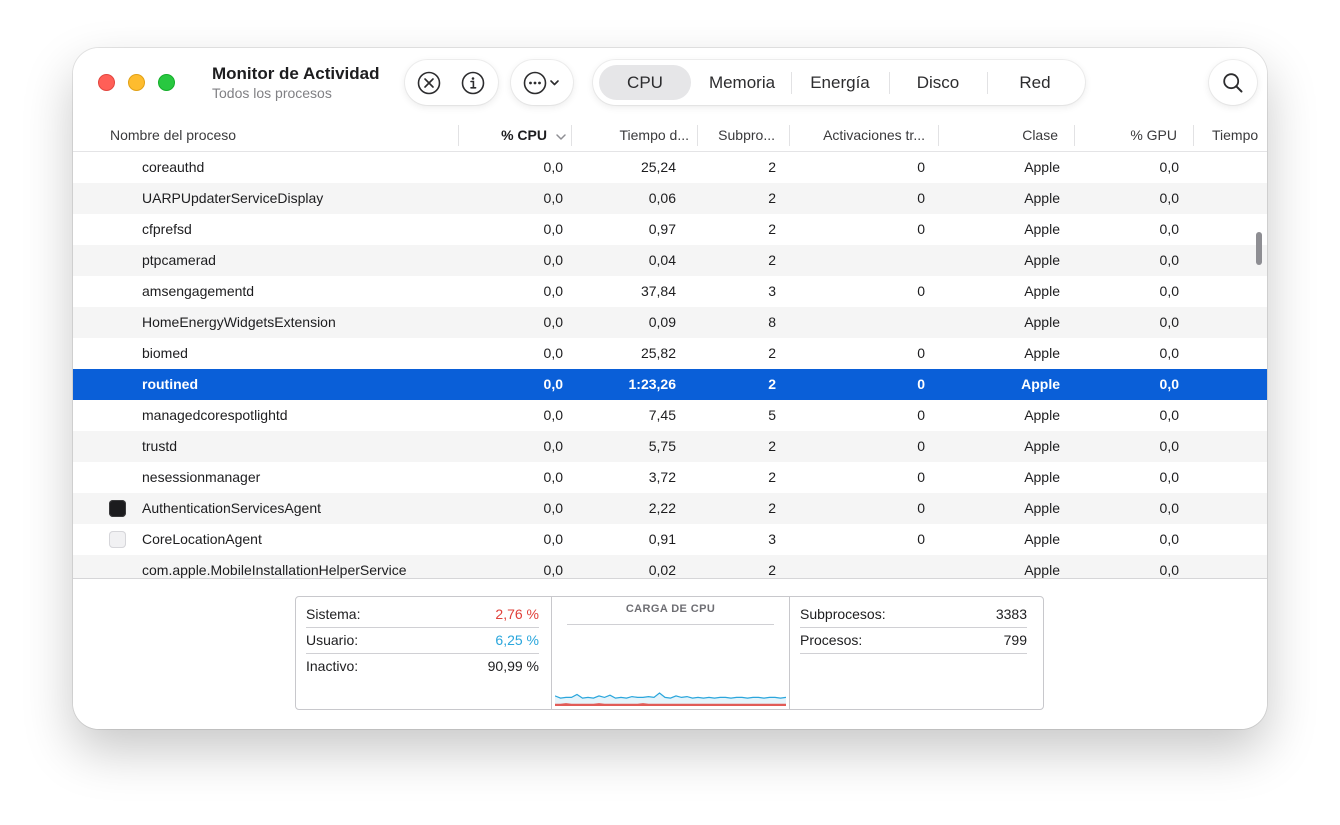  Describe the element at coordinates (473, 83) in the screenshot. I see `inspect-process-button` at that location.